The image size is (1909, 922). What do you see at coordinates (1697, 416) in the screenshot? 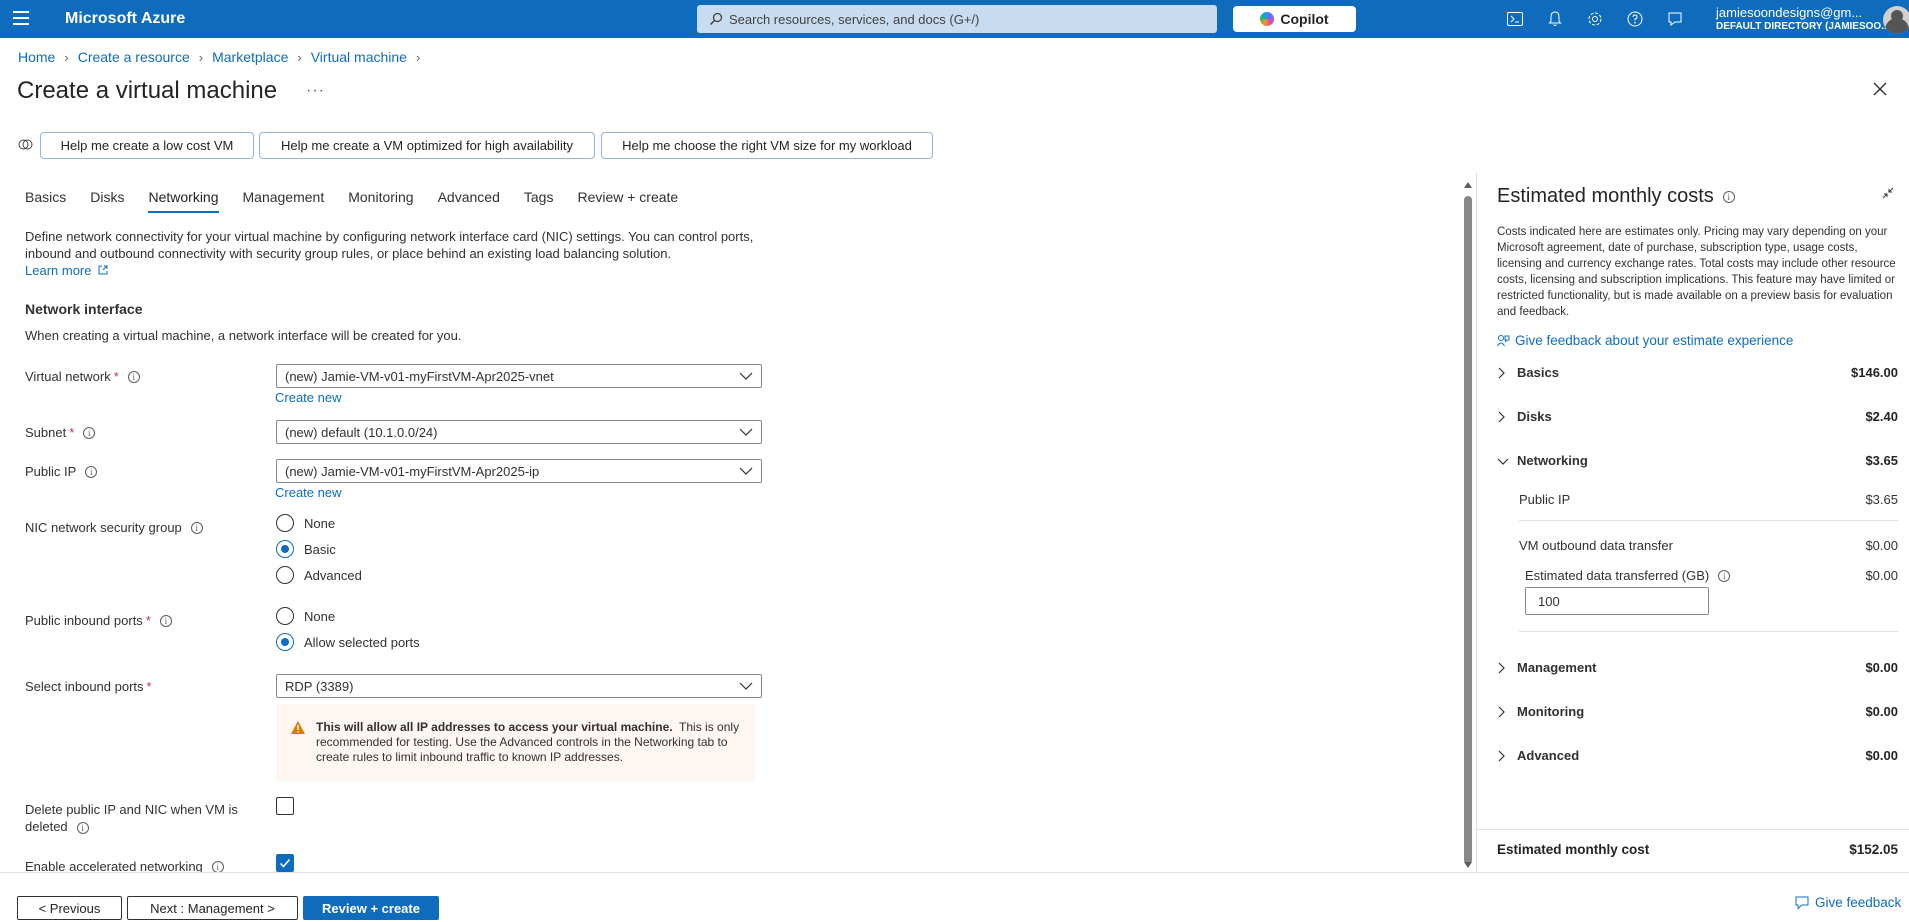
I see `cost-row-disks: Disks $2.40` at bounding box center [1697, 416].